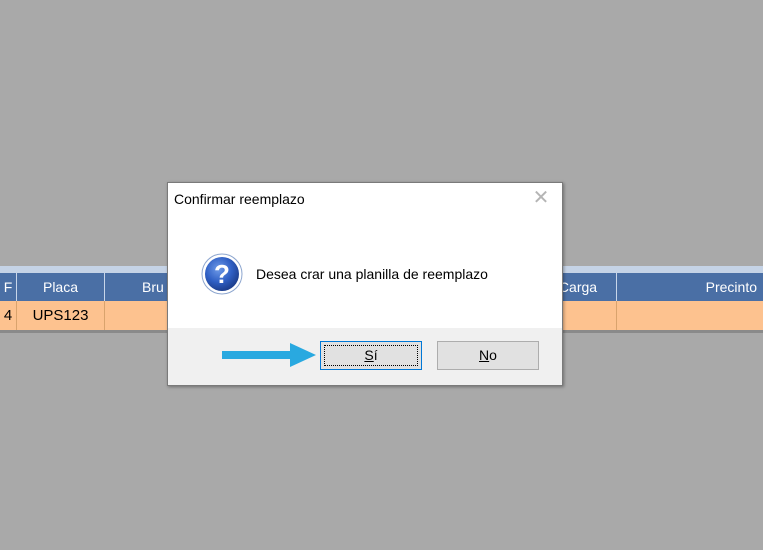 Image resolution: width=763 pixels, height=550 pixels. Describe the element at coordinates (61, 315) in the screenshot. I see `grid-cell-placa: UPS123` at that location.